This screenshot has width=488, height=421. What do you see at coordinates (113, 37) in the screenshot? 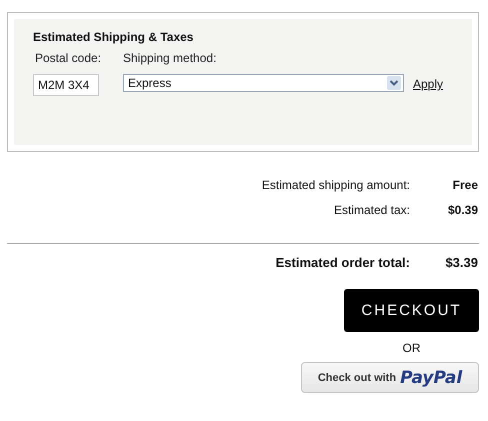
I see `panel-title: Estimated Shipping & Taxes` at bounding box center [113, 37].